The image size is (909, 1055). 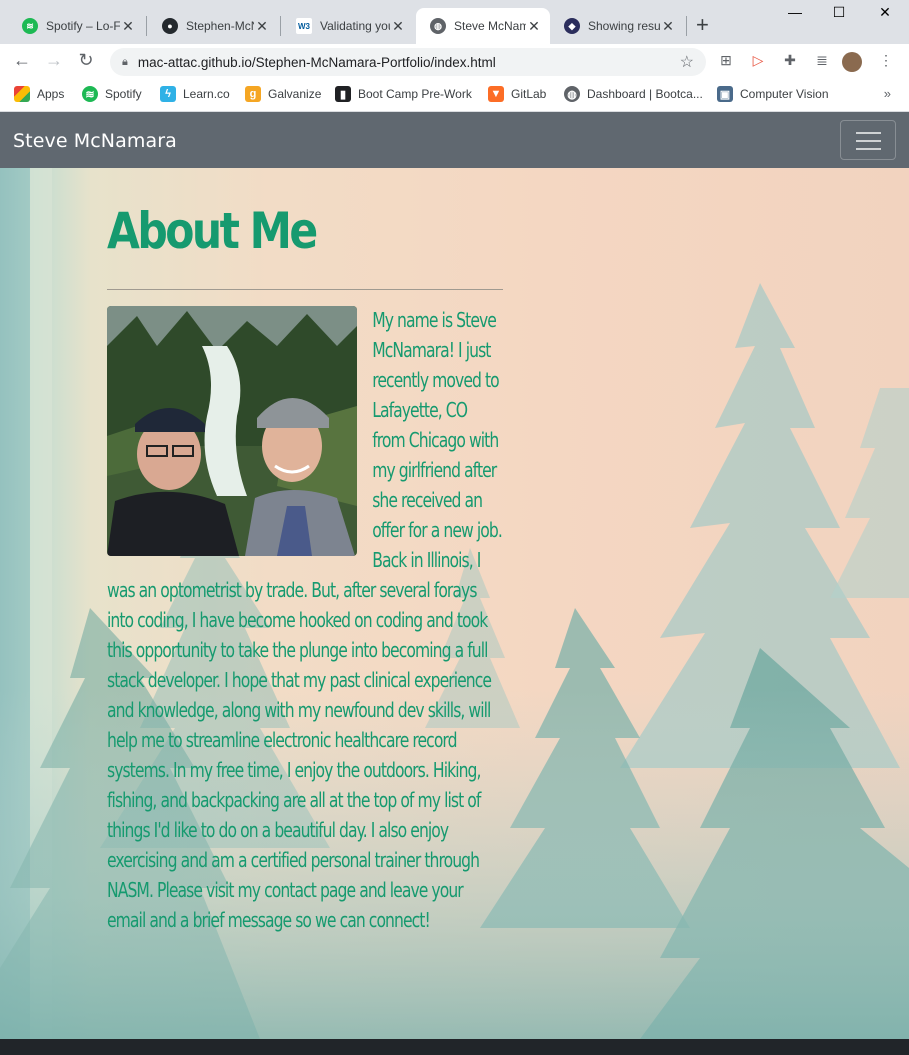 I want to click on w3-icon: W3, so click(x=304, y=26).